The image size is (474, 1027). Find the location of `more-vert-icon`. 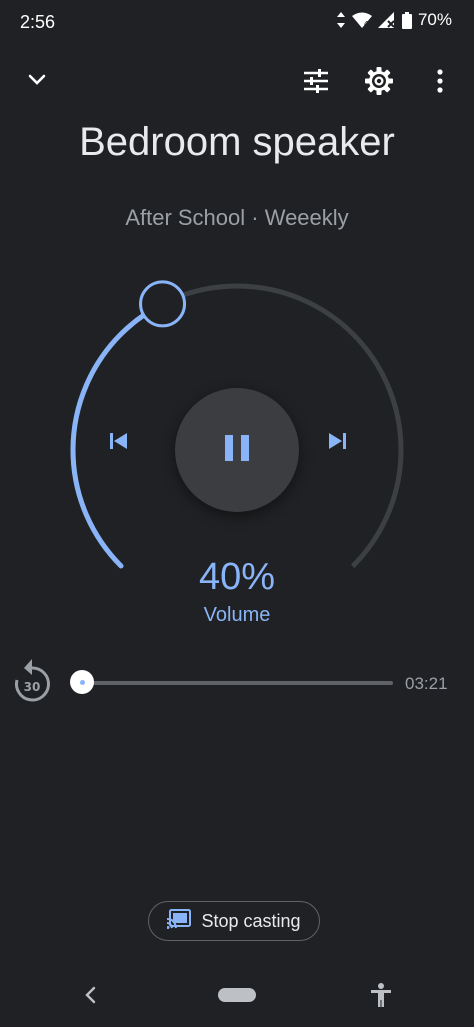

more-vert-icon is located at coordinates (440, 83).